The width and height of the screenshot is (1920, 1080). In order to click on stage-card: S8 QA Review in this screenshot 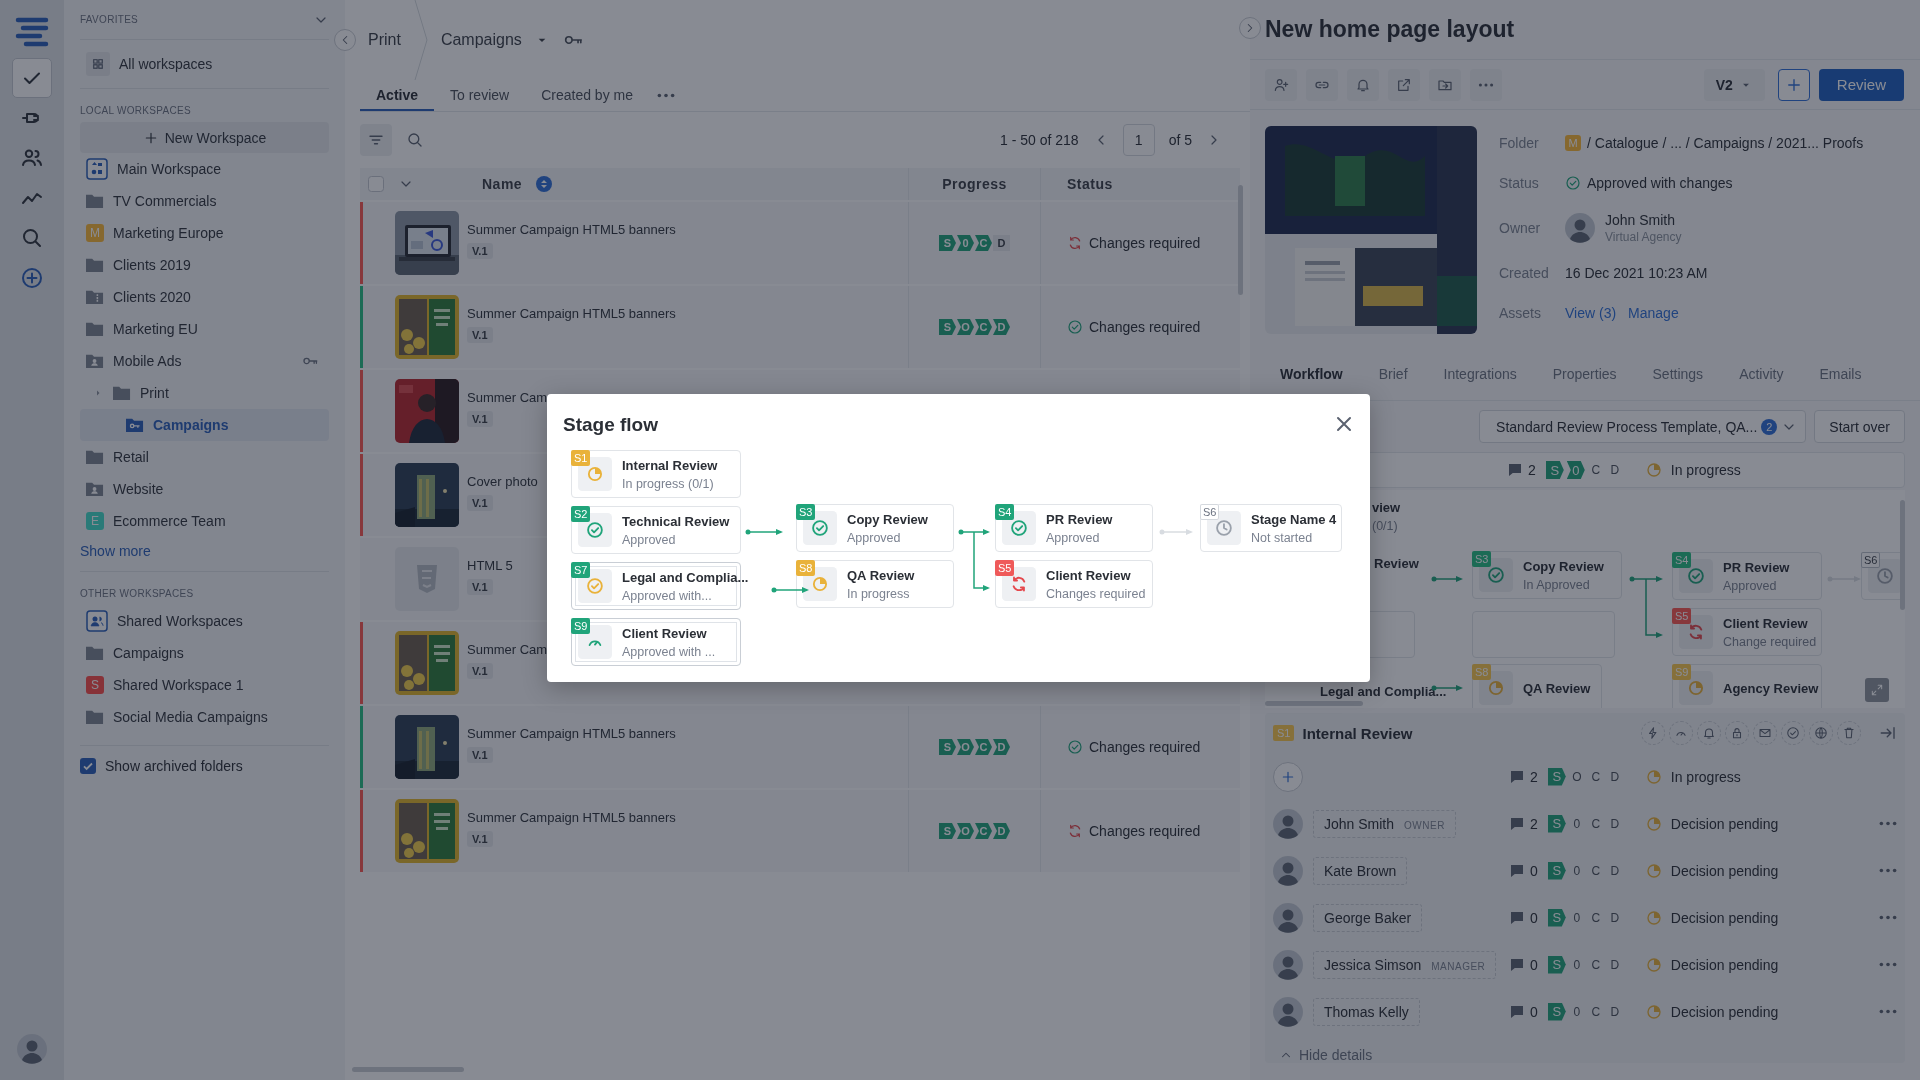, I will do `click(1537, 686)`.